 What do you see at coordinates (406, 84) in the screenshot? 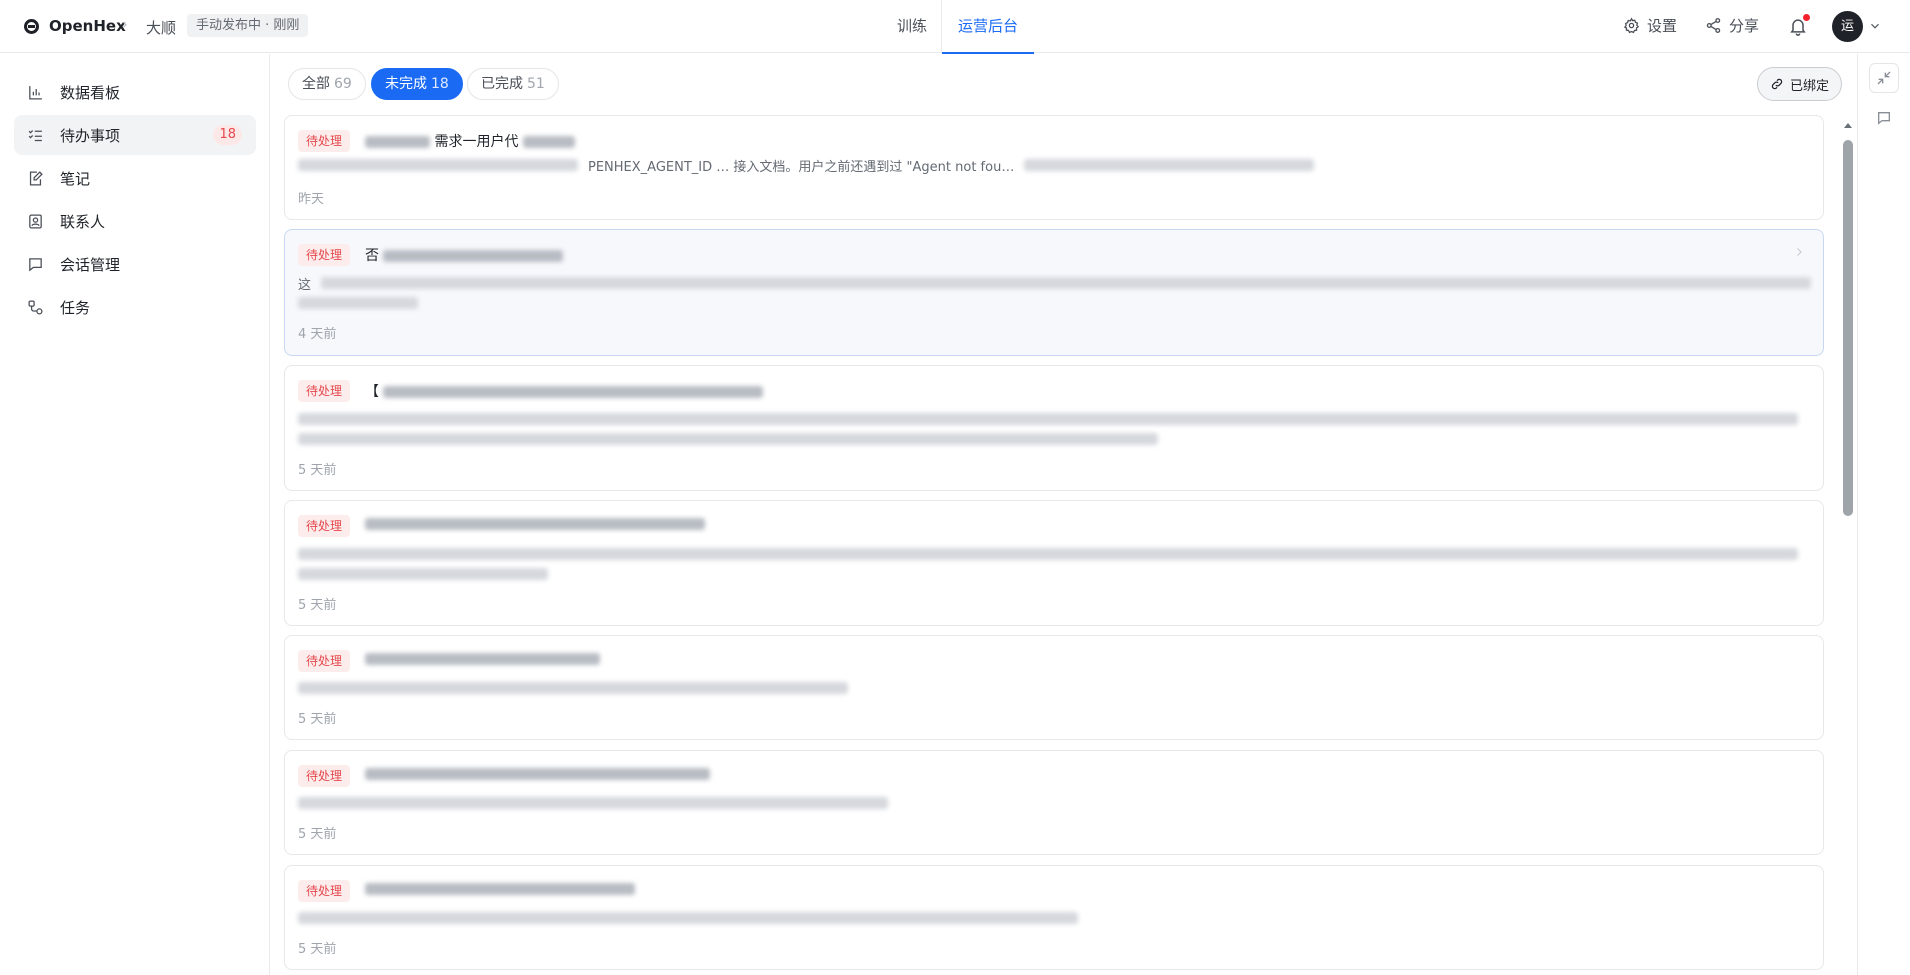
I see `filter-label: 未完成` at bounding box center [406, 84].